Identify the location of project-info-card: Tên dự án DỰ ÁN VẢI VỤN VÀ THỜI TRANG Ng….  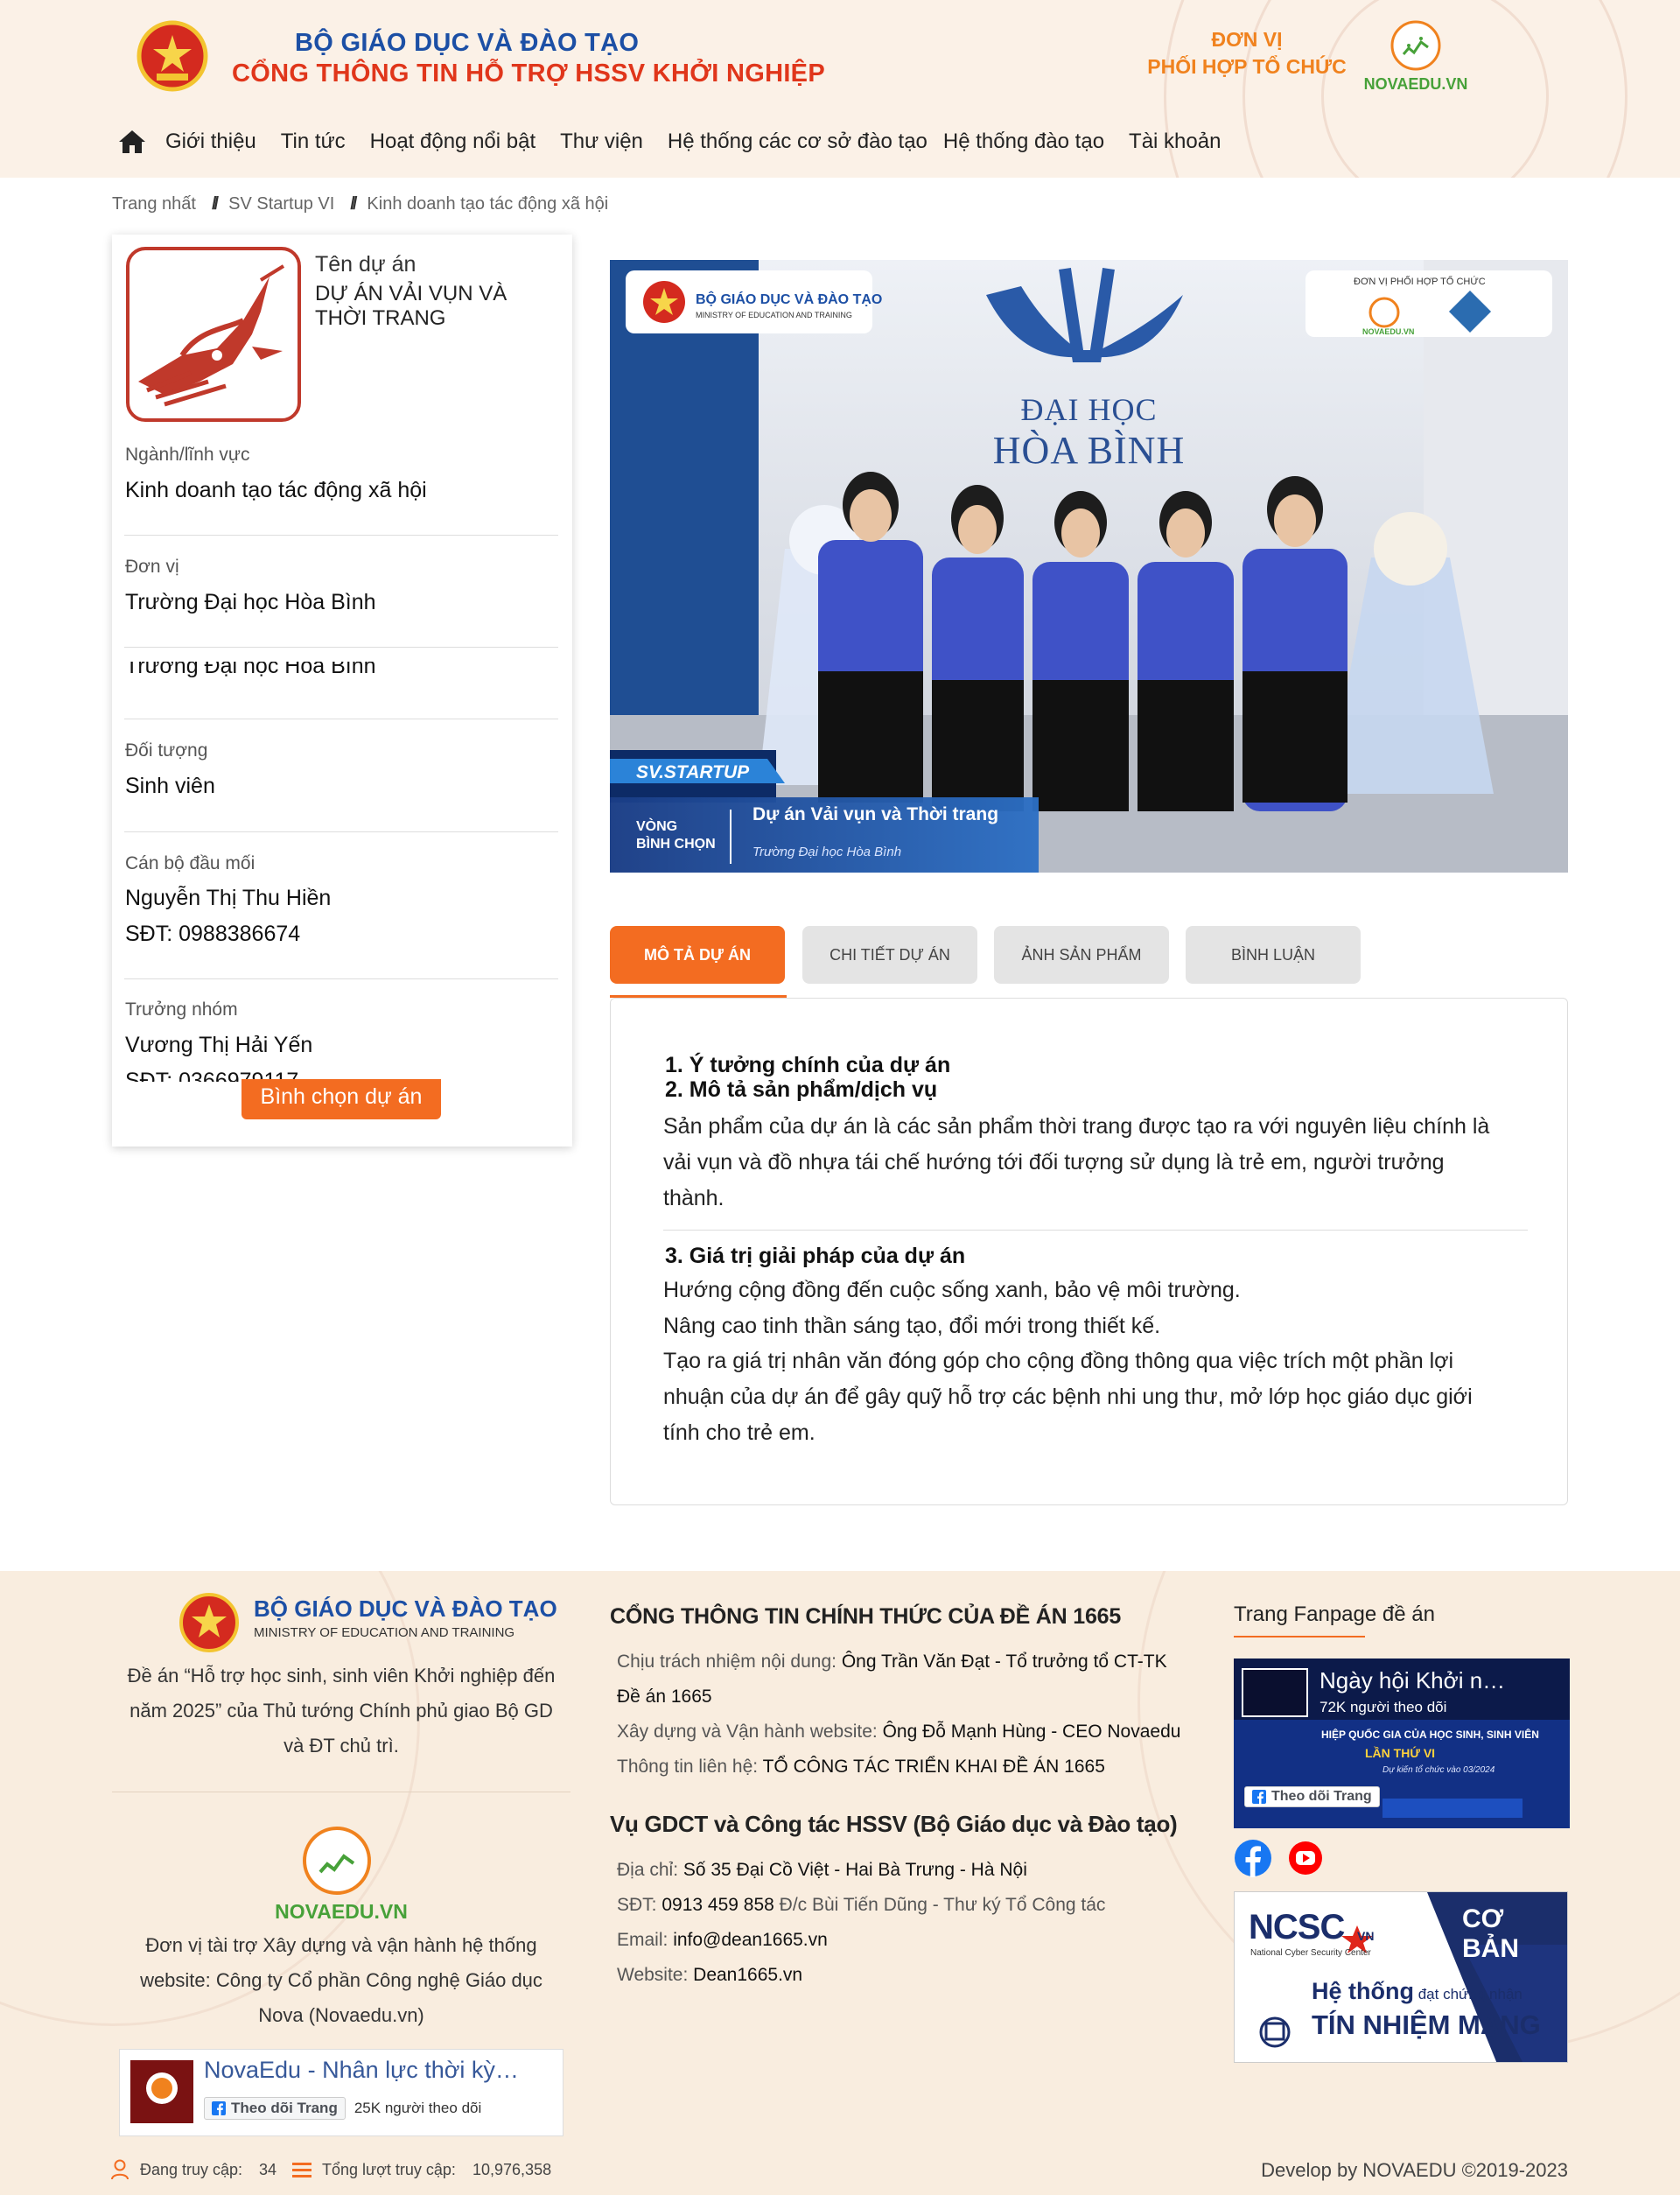
(342, 691).